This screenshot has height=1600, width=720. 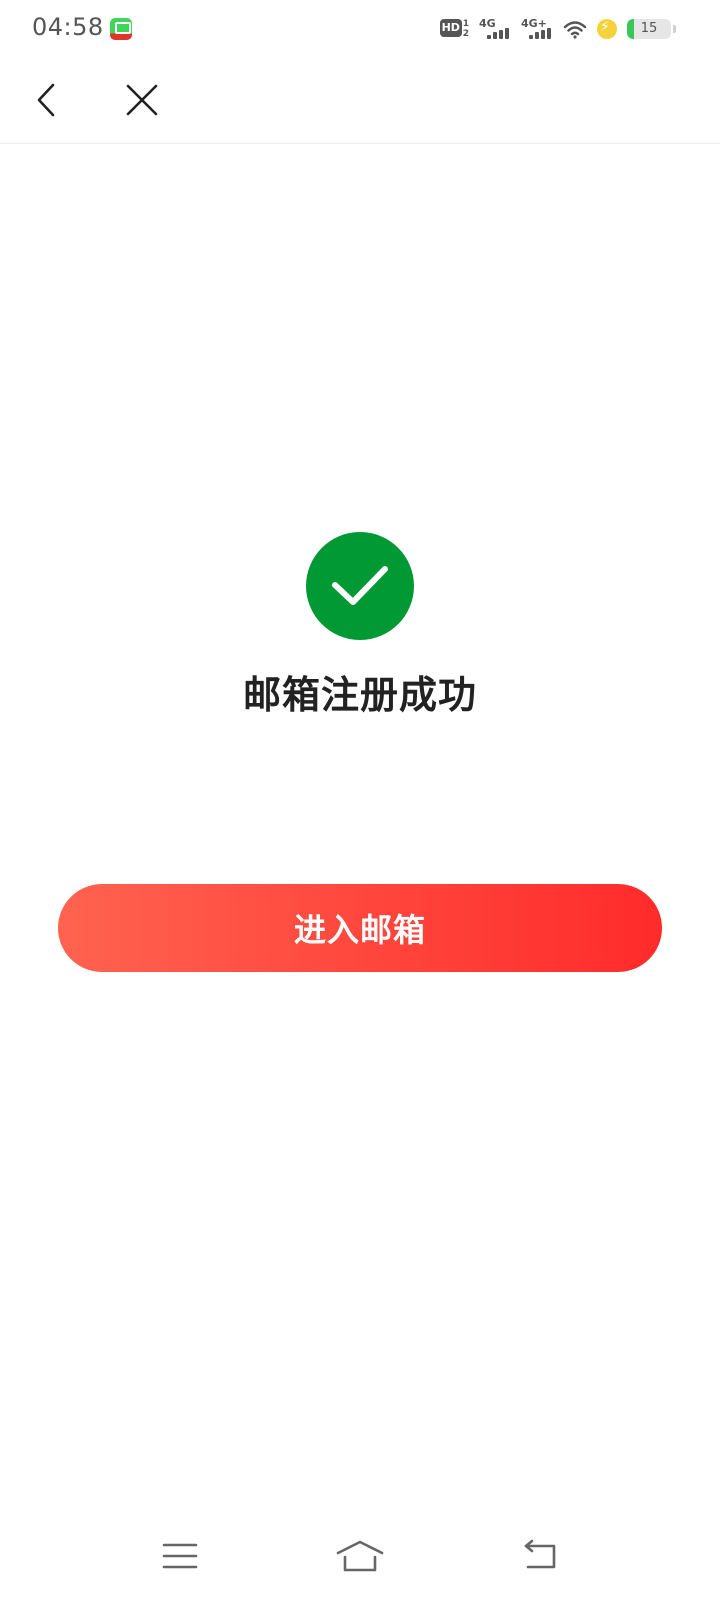 I want to click on status-bar: 04:58 HD 1 2 4G 4G+ ⚡ 15, so click(x=360, y=28).